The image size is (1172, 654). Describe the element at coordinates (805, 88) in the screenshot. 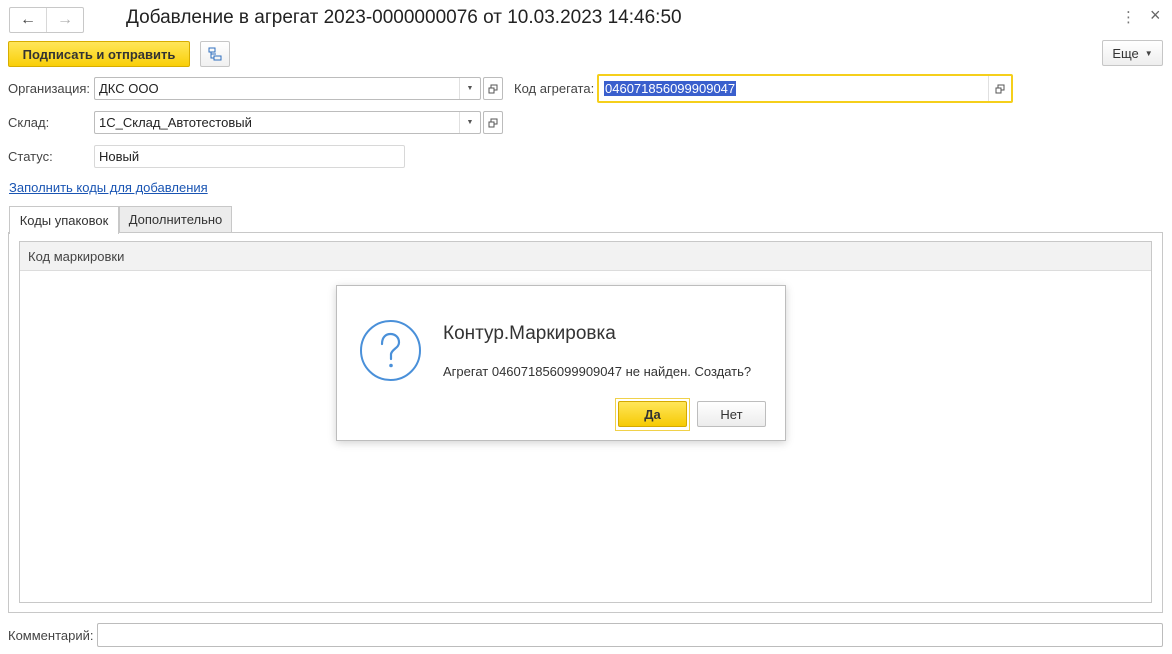

I see `aggregate-code-field: 046071856099909047` at that location.